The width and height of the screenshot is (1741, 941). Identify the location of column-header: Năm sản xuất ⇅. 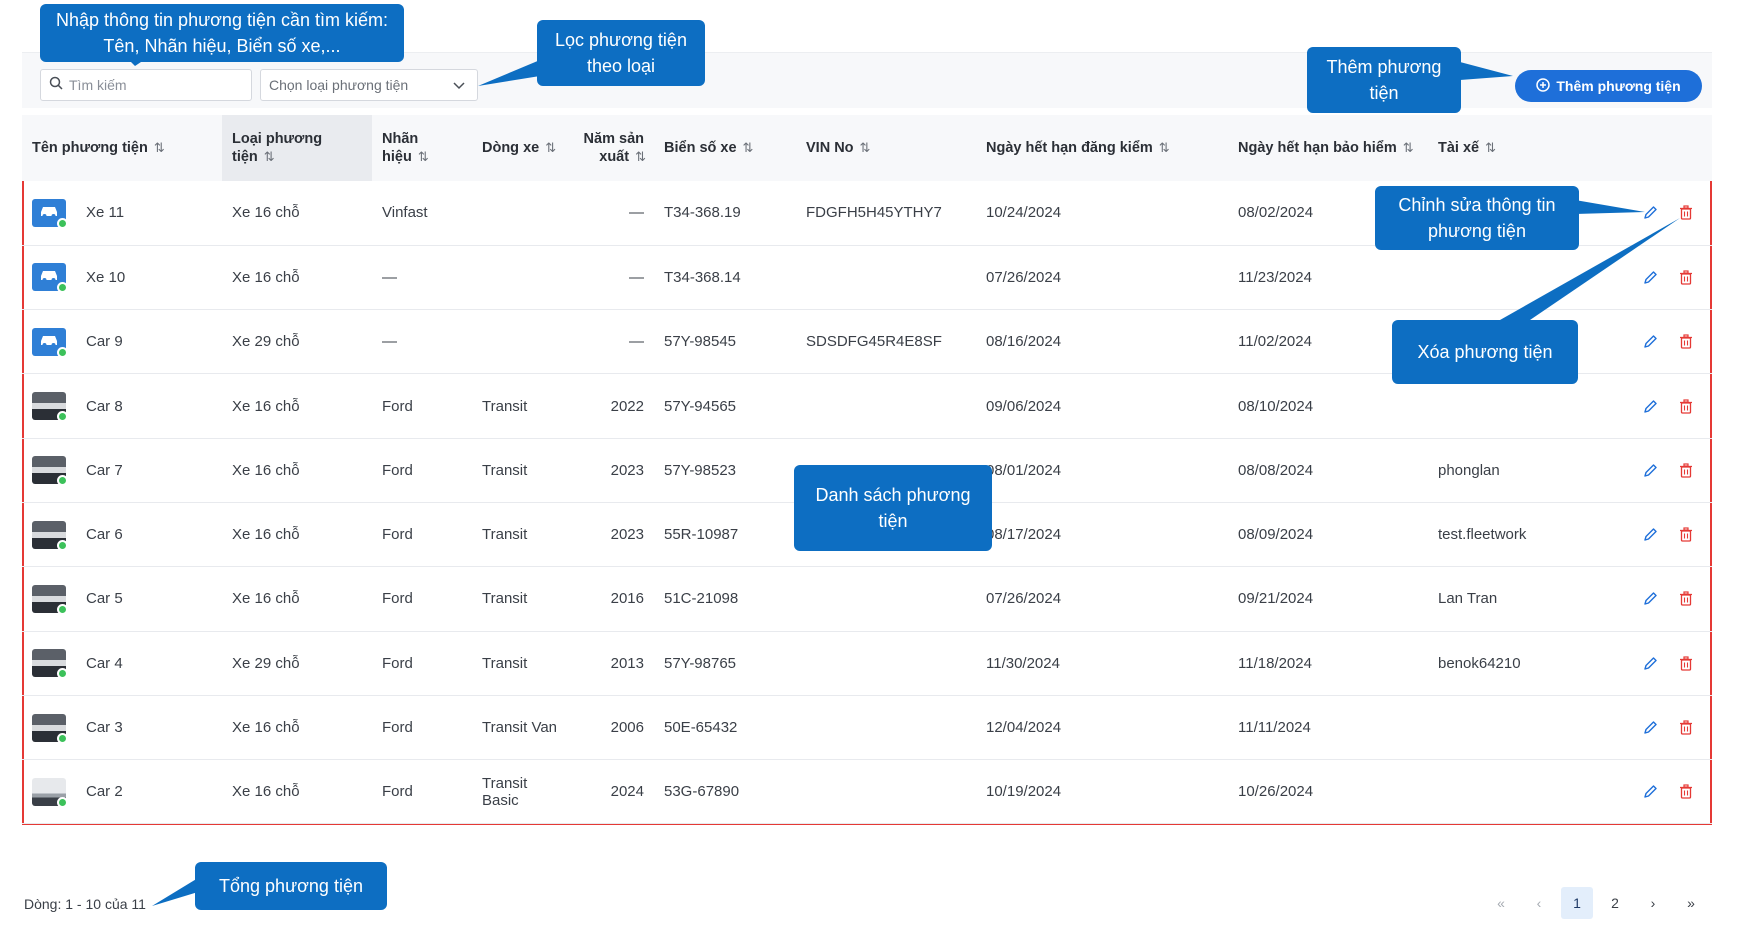
(613, 148).